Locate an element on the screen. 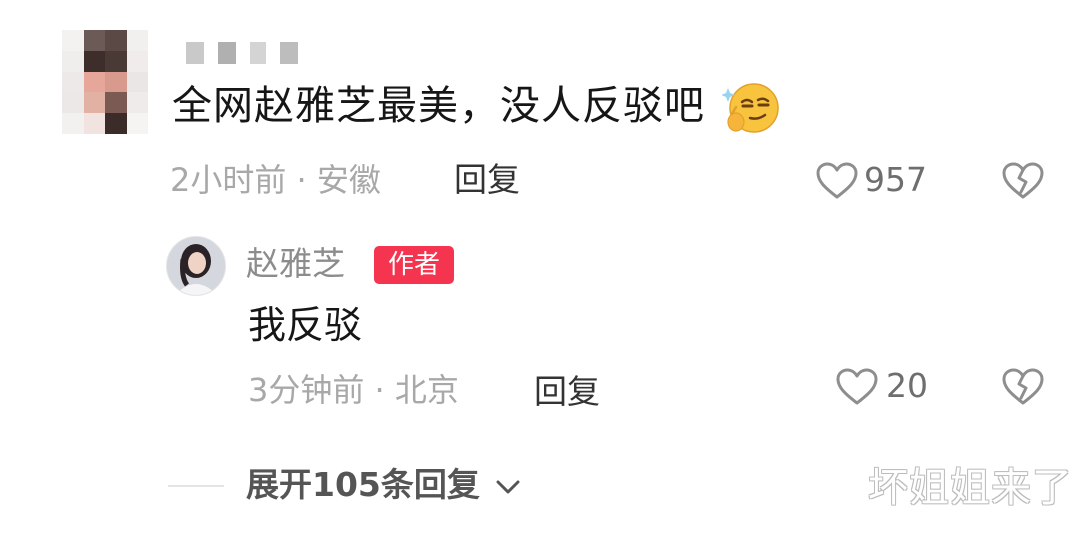 Image resolution: width=1080 pixels, height=534 pixels. expand-replies-button: 展开105条回复 is located at coordinates (384, 485).